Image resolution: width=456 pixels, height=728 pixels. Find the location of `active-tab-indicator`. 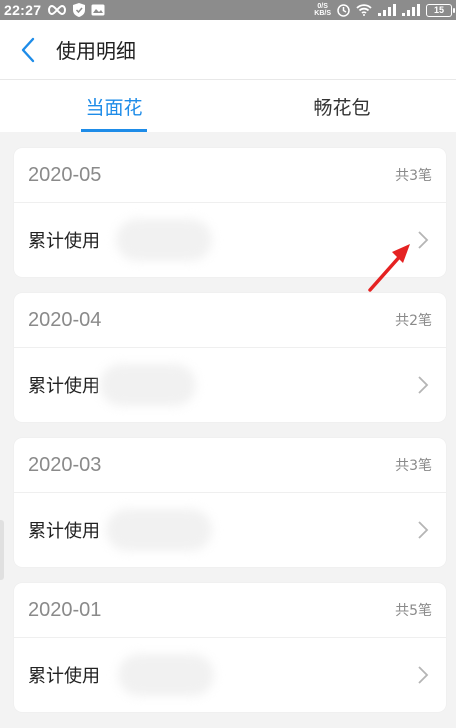

active-tab-indicator is located at coordinates (114, 130).